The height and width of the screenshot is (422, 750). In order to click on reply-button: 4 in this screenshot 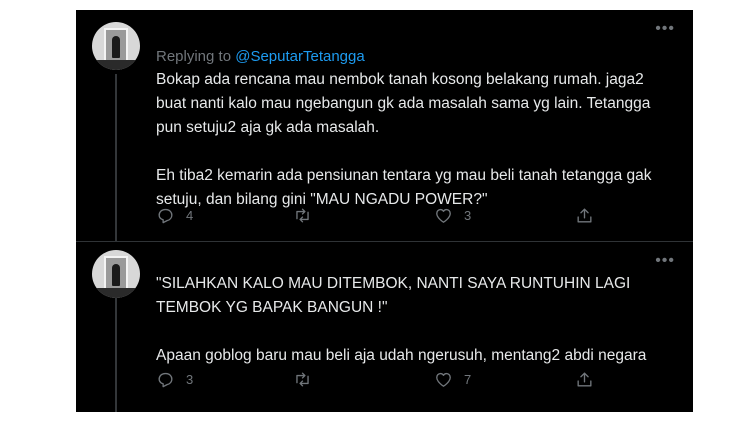, I will do `click(174, 215)`.